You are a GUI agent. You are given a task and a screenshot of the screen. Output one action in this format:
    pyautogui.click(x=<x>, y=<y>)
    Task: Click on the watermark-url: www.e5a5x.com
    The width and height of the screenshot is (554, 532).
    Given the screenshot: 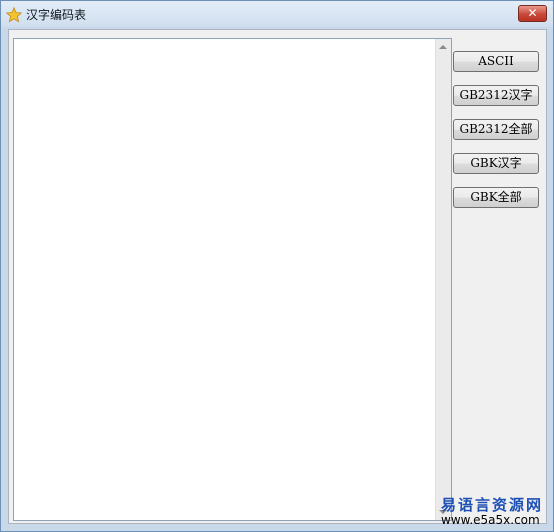 What is the action you would take?
    pyautogui.click(x=490, y=520)
    